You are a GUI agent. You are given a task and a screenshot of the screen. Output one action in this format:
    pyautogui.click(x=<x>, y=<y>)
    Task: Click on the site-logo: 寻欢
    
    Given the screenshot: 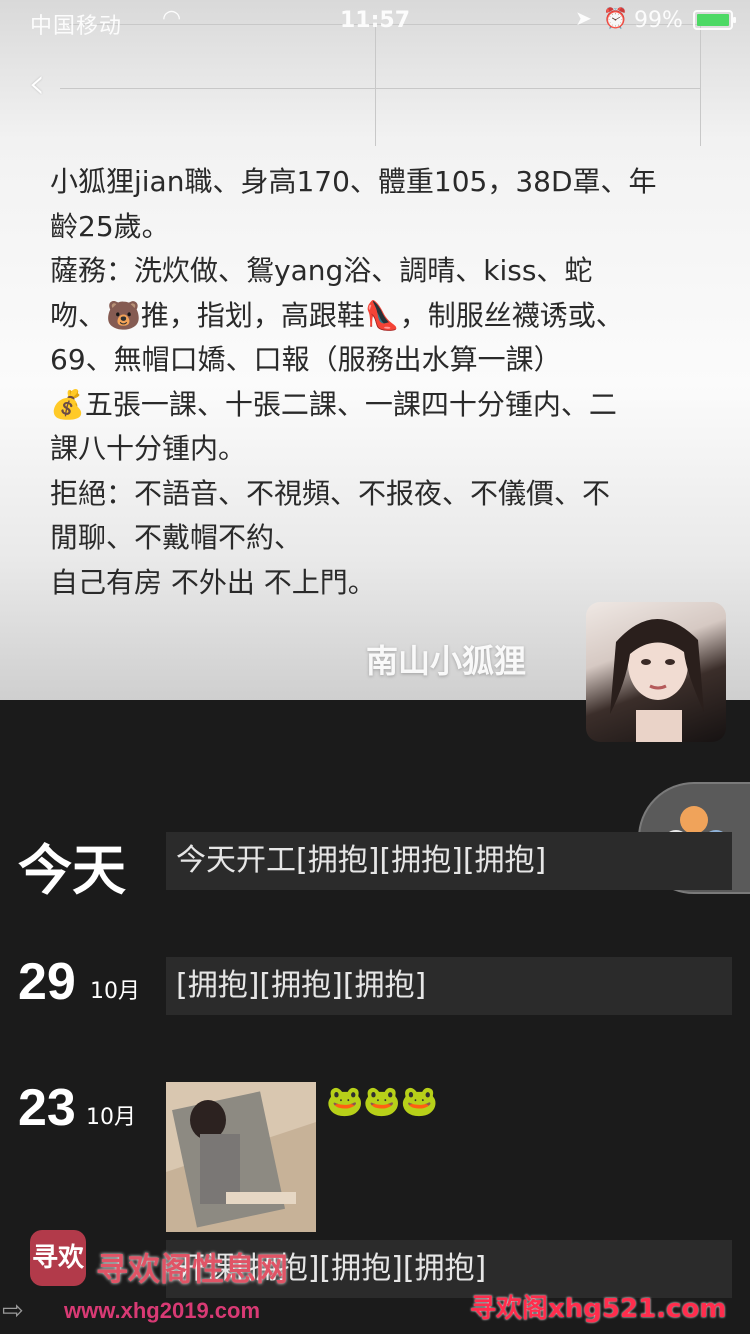 What is the action you would take?
    pyautogui.click(x=58, y=1258)
    